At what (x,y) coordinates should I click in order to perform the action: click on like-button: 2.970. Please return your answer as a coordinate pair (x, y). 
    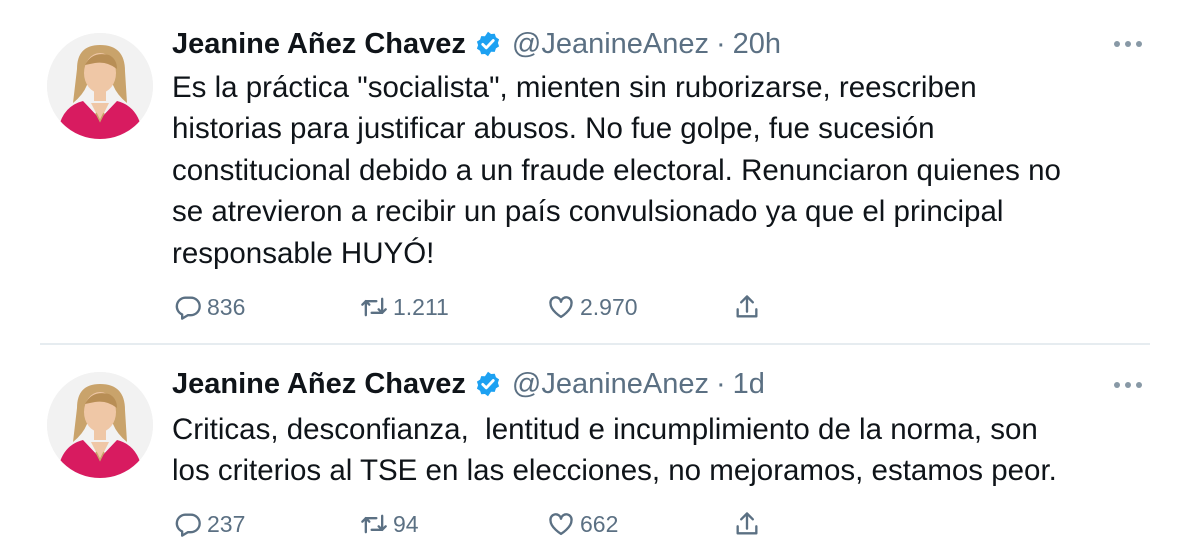
    Looking at the image, I should click on (592, 307).